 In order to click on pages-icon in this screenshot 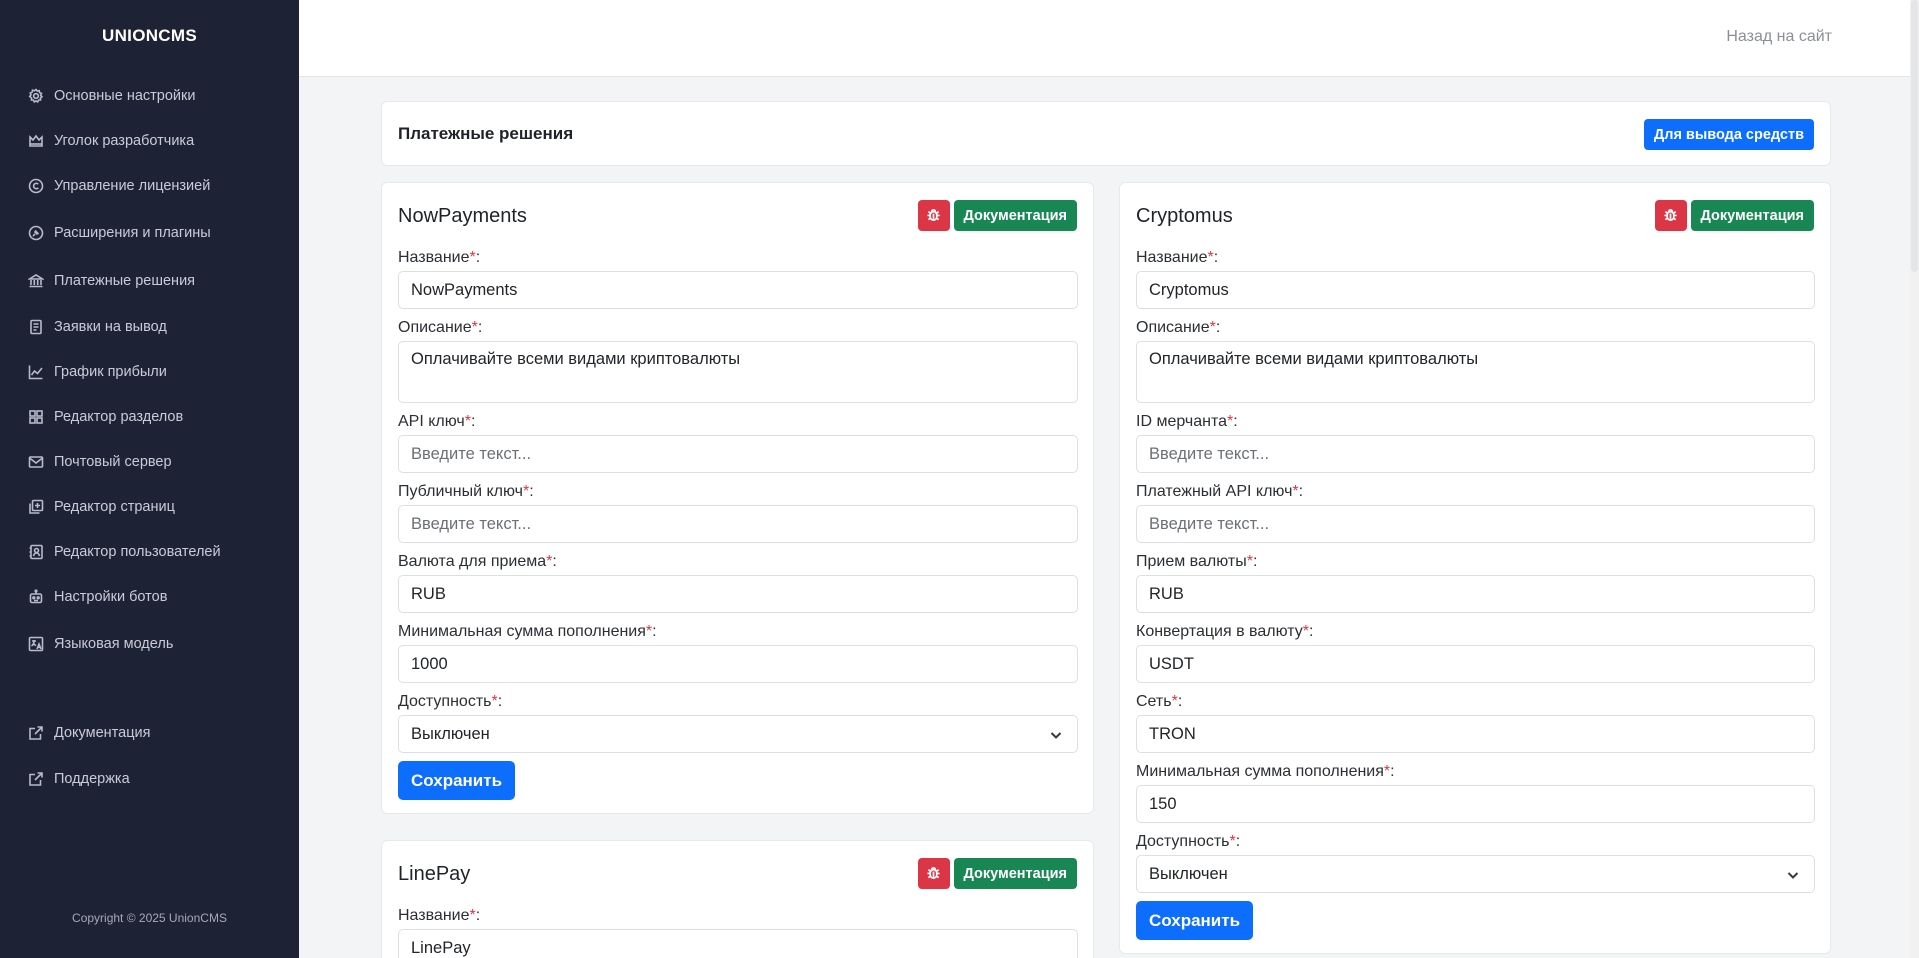, I will do `click(36, 507)`.